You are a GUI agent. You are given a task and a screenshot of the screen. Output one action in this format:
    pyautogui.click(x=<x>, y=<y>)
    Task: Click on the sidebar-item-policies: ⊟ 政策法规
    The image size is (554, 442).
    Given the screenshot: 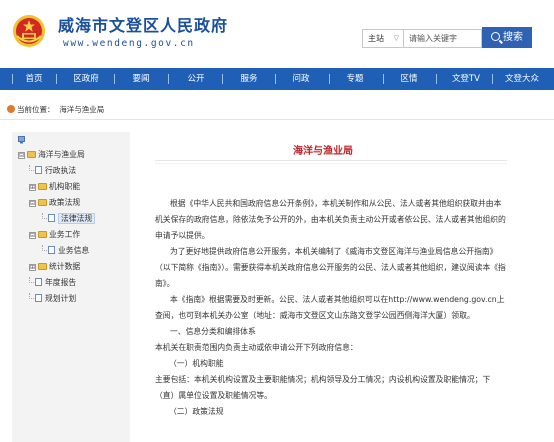 What is the action you would take?
    pyautogui.click(x=54, y=202)
    